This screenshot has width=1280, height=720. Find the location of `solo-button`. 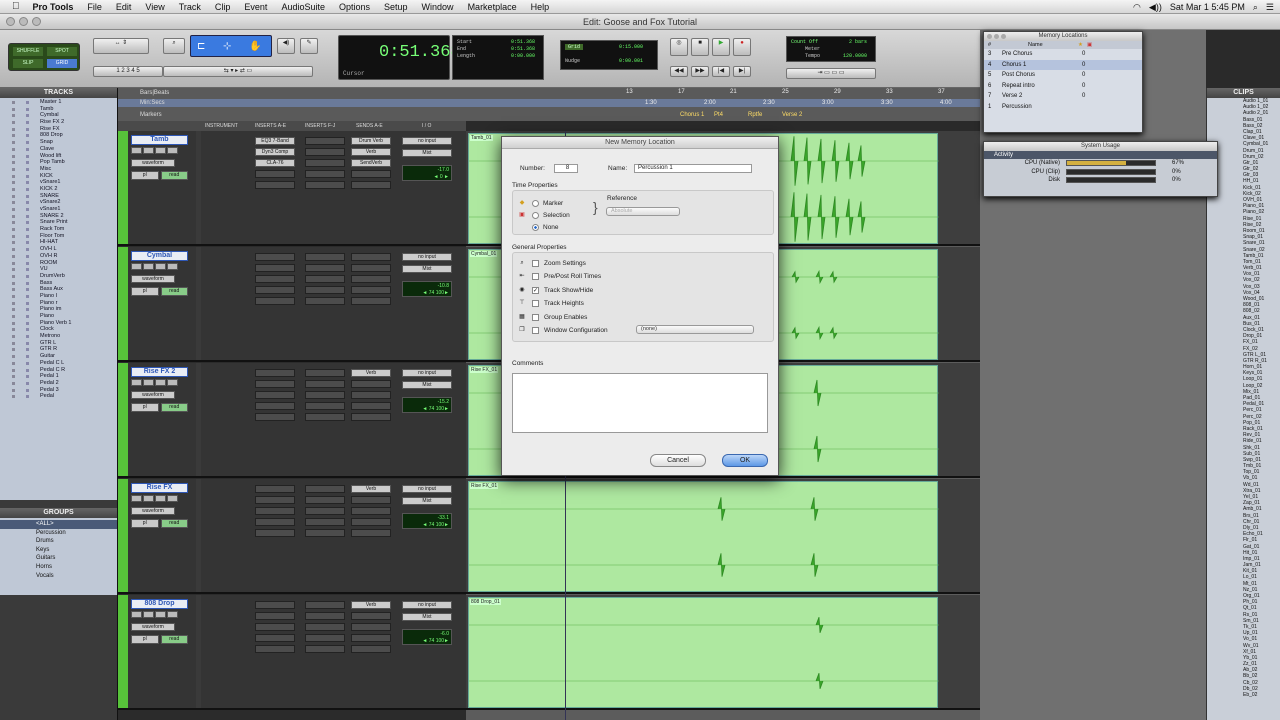

solo-button is located at coordinates (160, 266).